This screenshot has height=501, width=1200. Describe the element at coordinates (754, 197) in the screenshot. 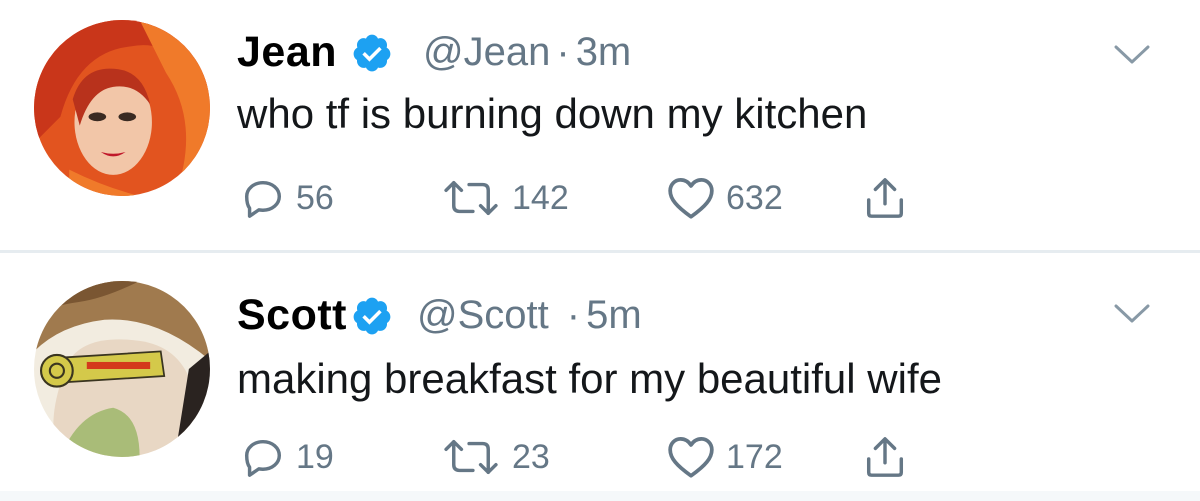

I see `like-count: 632` at that location.